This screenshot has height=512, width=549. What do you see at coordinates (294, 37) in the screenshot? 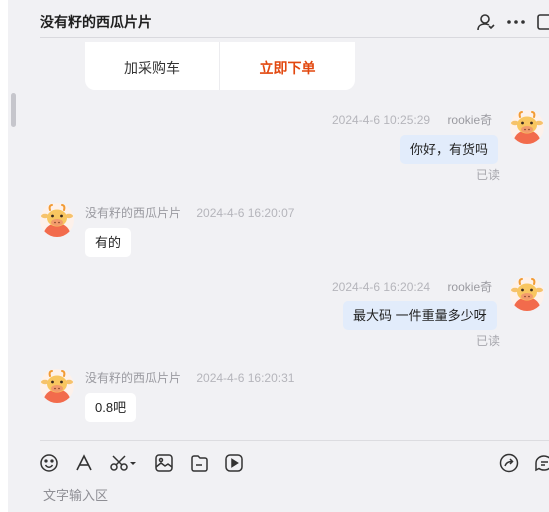
I see `header-divider` at bounding box center [294, 37].